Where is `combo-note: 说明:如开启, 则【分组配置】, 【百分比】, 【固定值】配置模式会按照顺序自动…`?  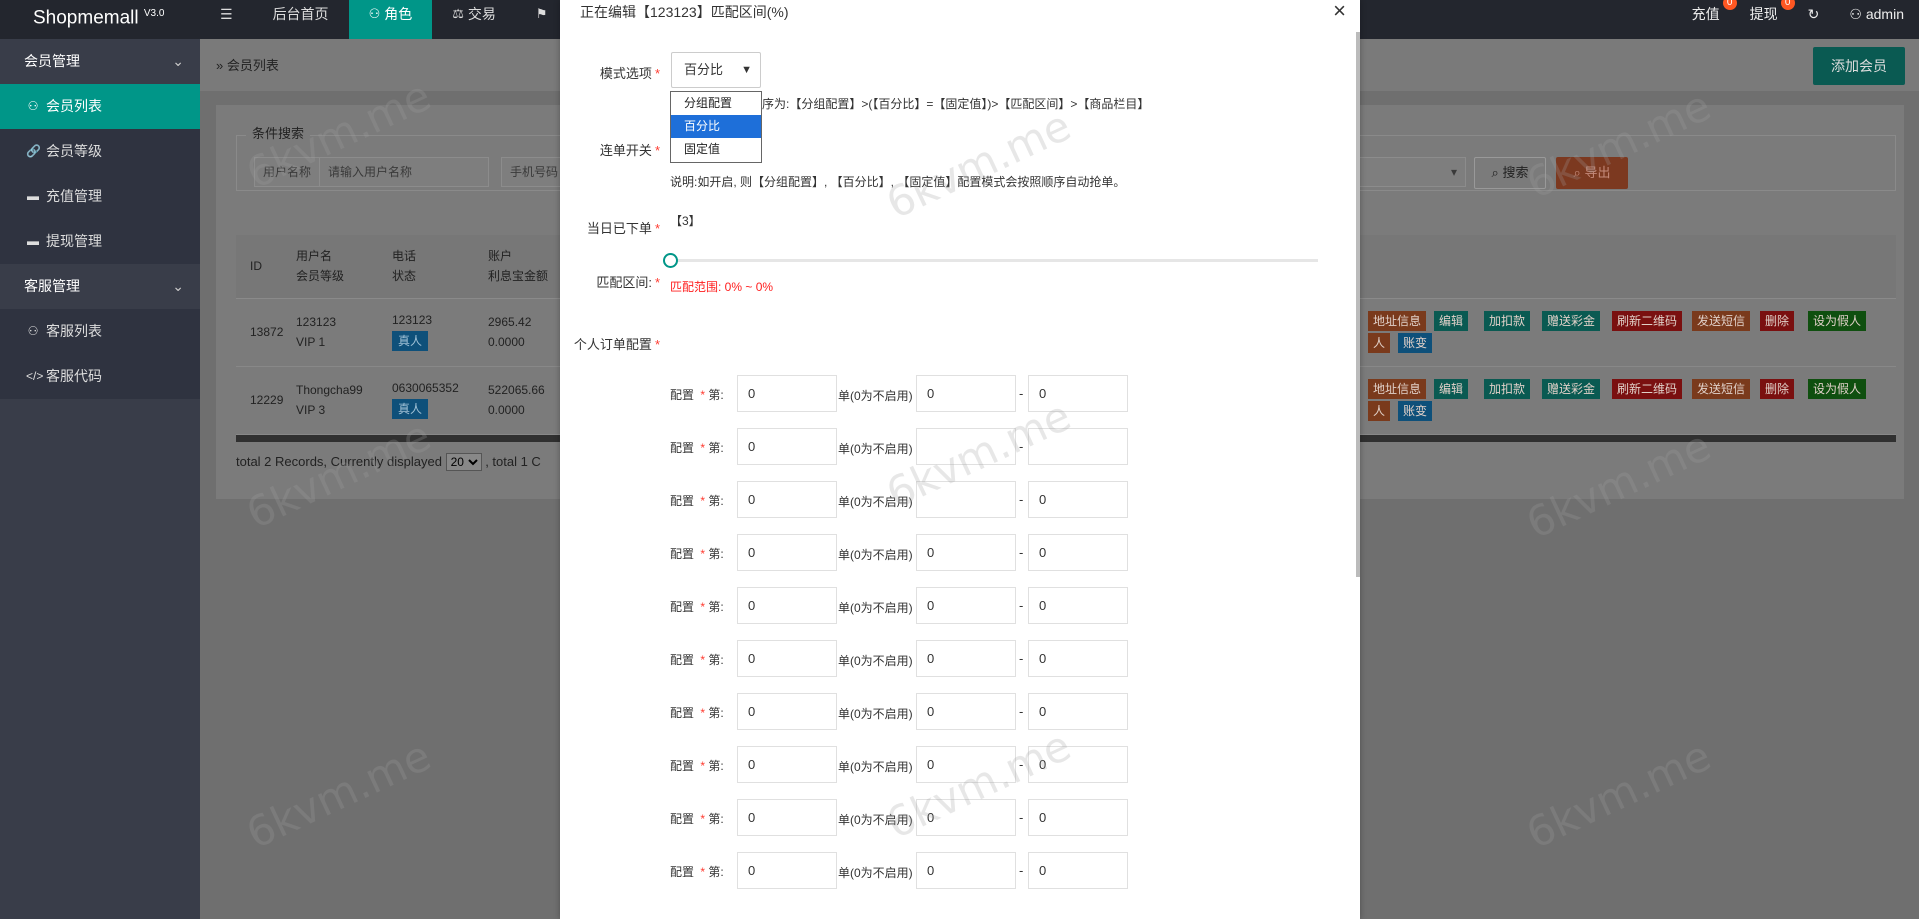
combo-note: 说明:如开启, 则【分组配置】, 【百分比】, 【固定值】配置模式会按照顺序自动… is located at coordinates (898, 182).